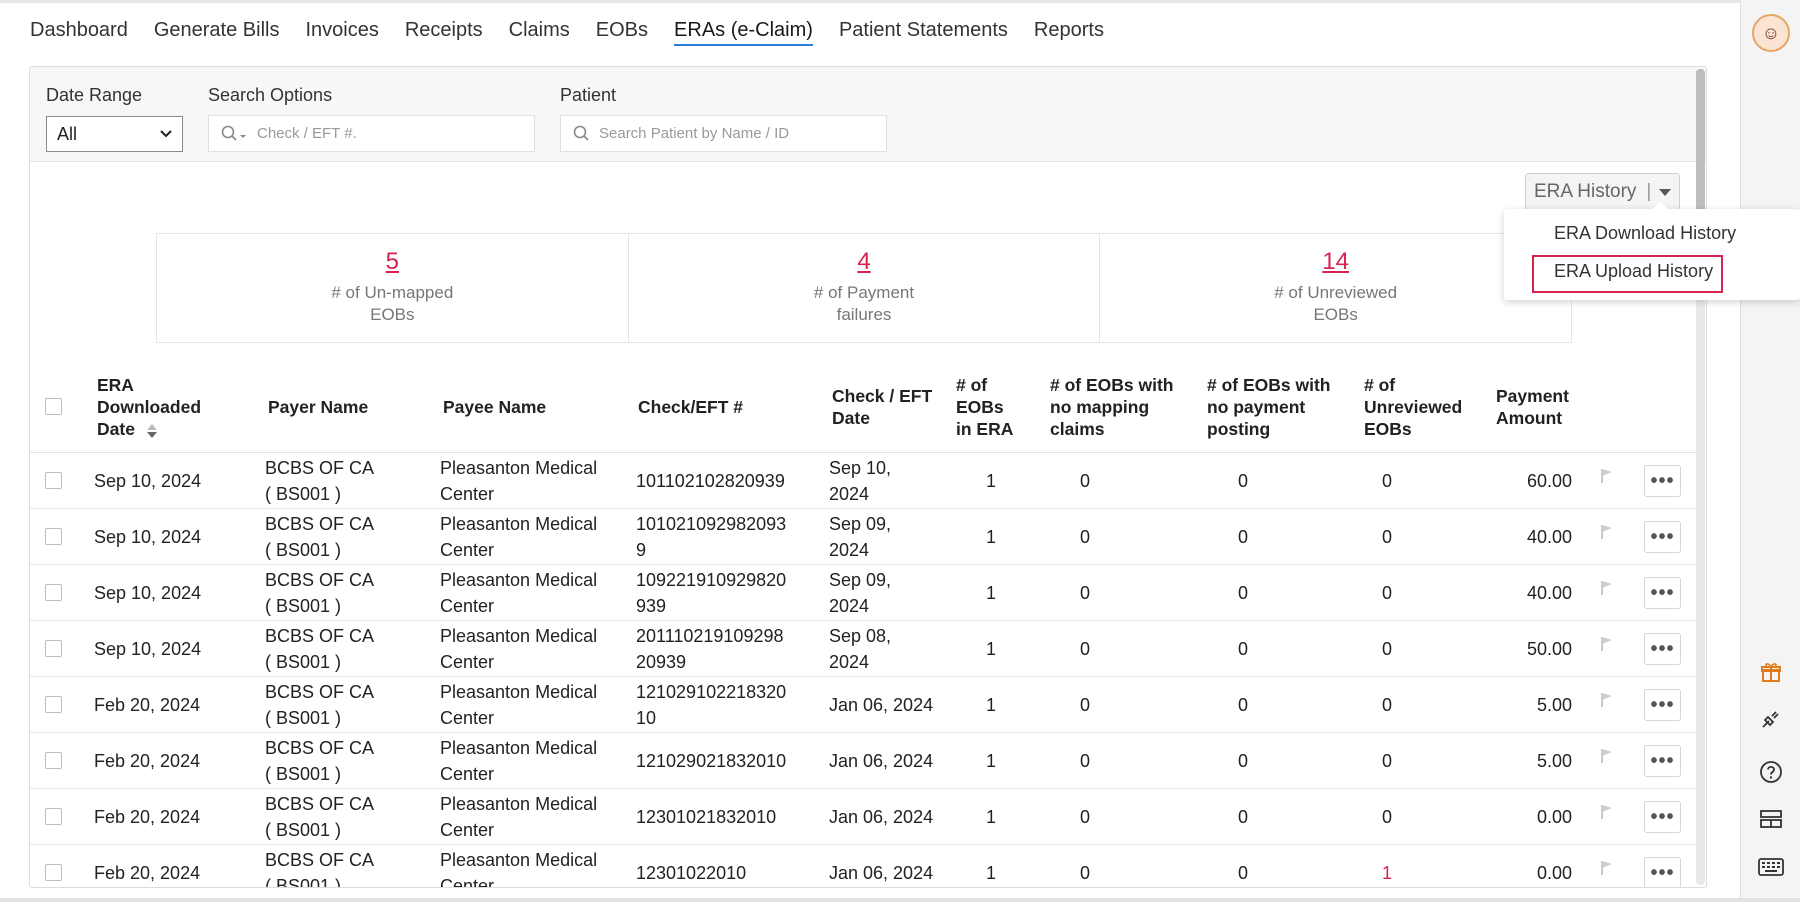 This screenshot has width=1800, height=902. What do you see at coordinates (166, 134) in the screenshot?
I see `chevron-down-icon` at bounding box center [166, 134].